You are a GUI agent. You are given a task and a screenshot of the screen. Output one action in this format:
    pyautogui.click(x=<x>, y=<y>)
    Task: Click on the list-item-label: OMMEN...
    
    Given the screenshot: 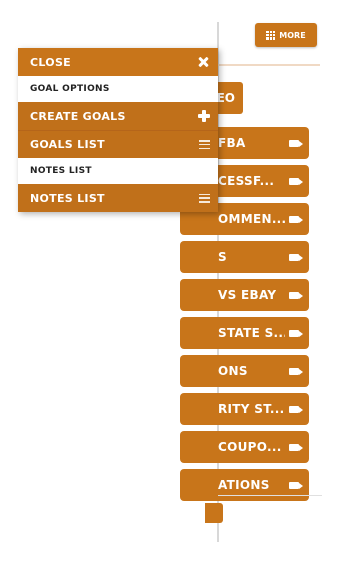 What is the action you would take?
    pyautogui.click(x=251, y=219)
    